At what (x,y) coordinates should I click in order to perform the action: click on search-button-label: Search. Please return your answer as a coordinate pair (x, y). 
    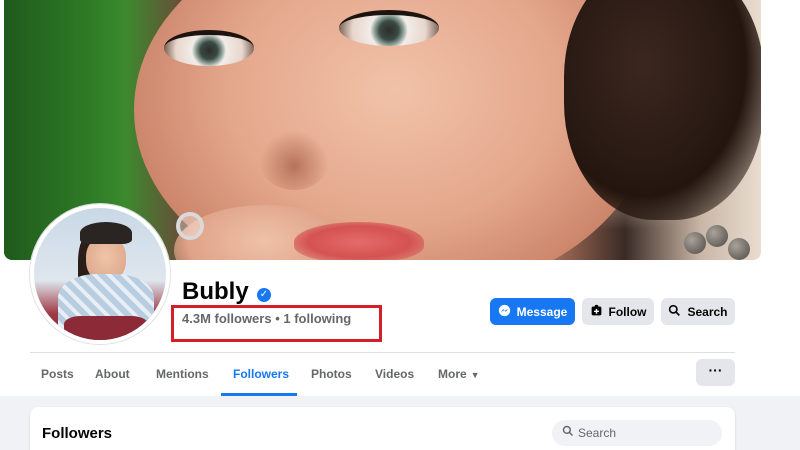
    Looking at the image, I should click on (707, 311).